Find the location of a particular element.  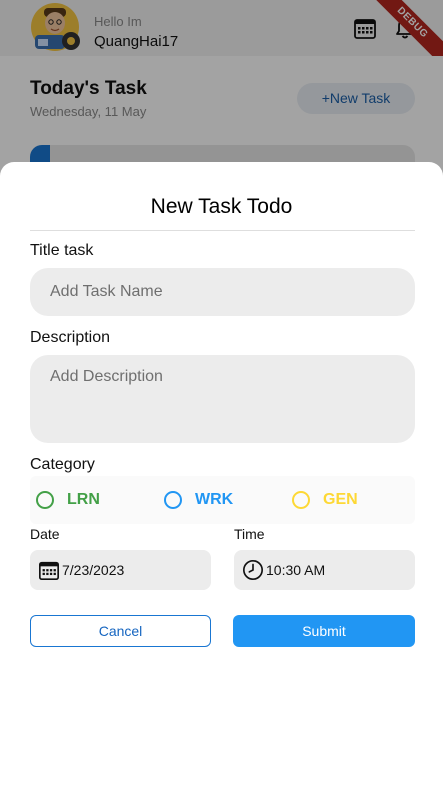

category-option-label: LRN is located at coordinates (83, 499).